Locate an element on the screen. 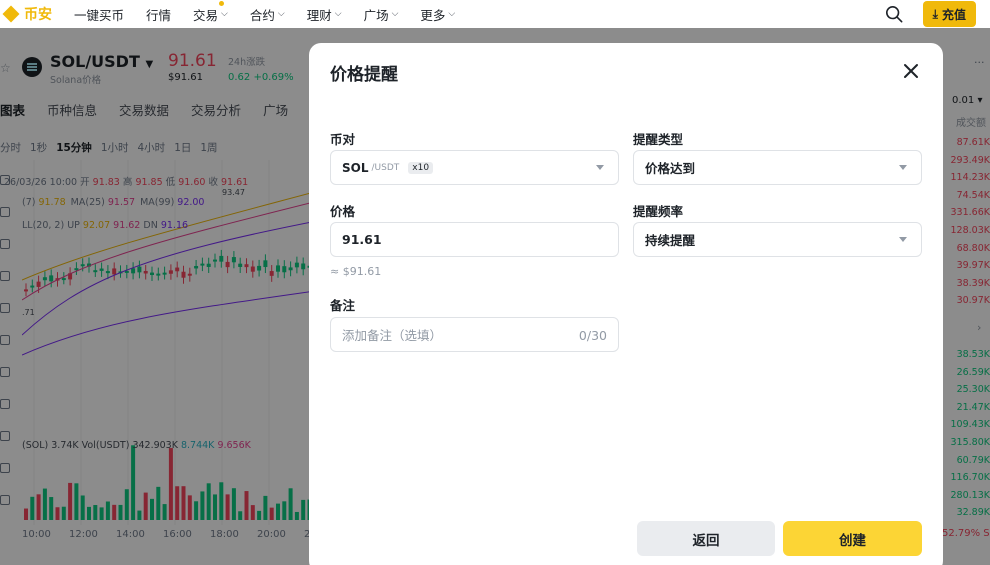 This screenshot has width=990, height=565. note-char-count: 0/30 is located at coordinates (592, 335).